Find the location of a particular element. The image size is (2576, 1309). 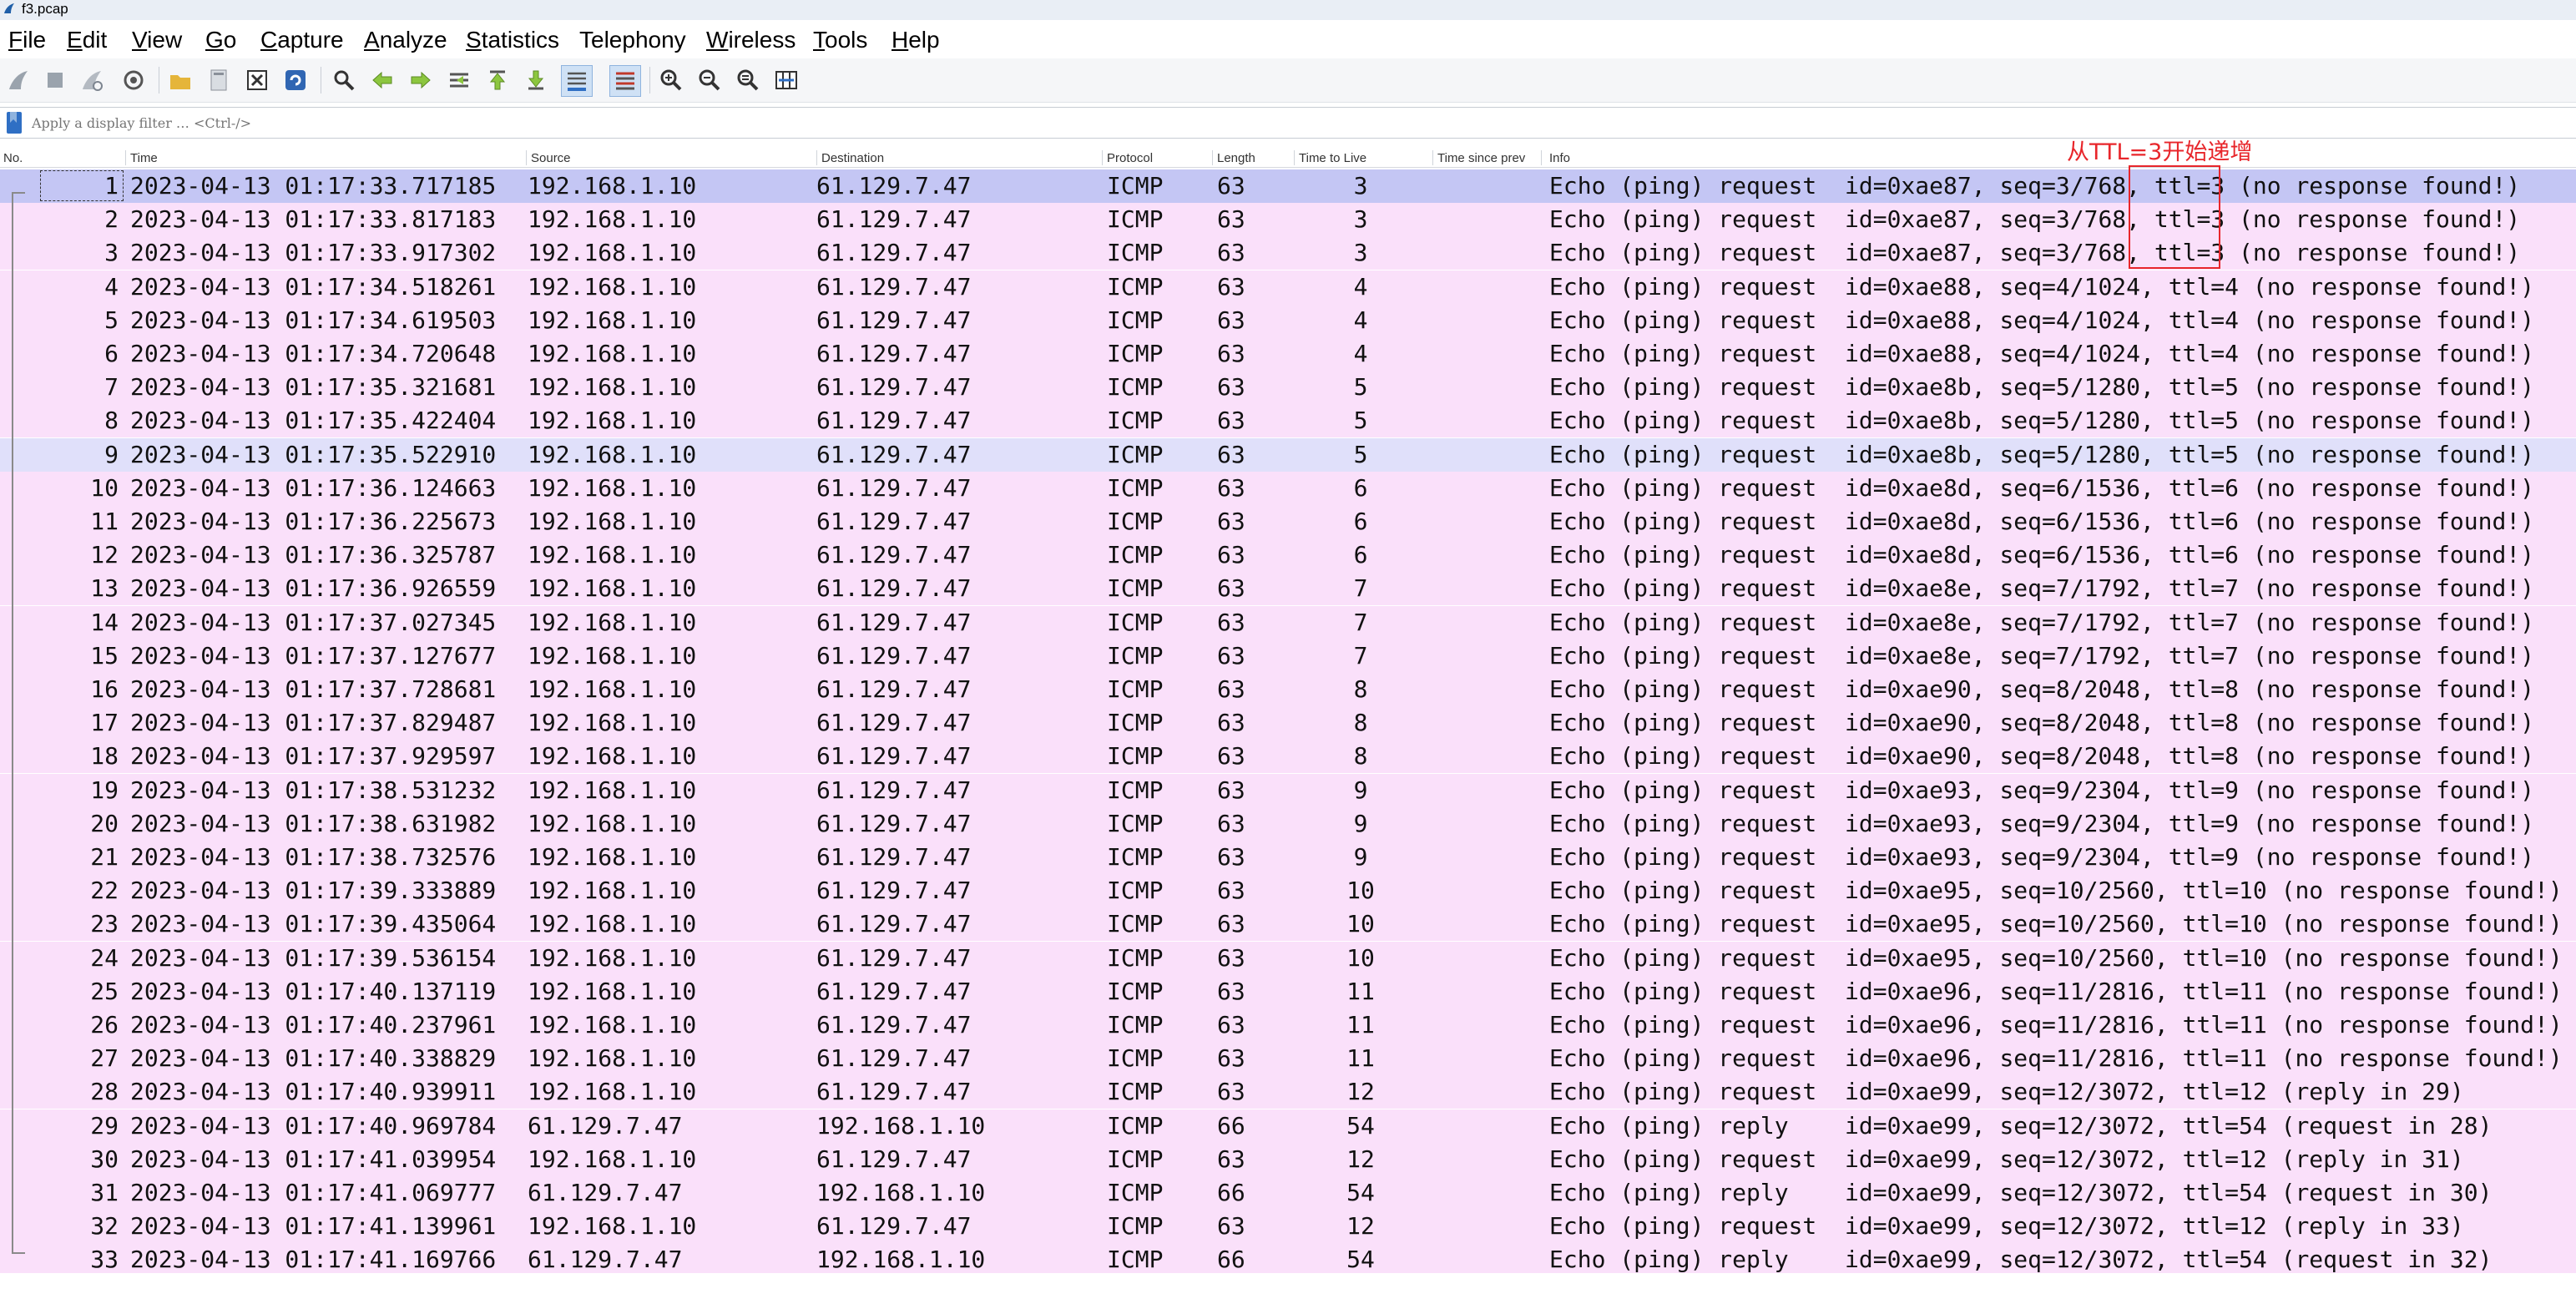

go-back-arrow-icon is located at coordinates (382, 80).